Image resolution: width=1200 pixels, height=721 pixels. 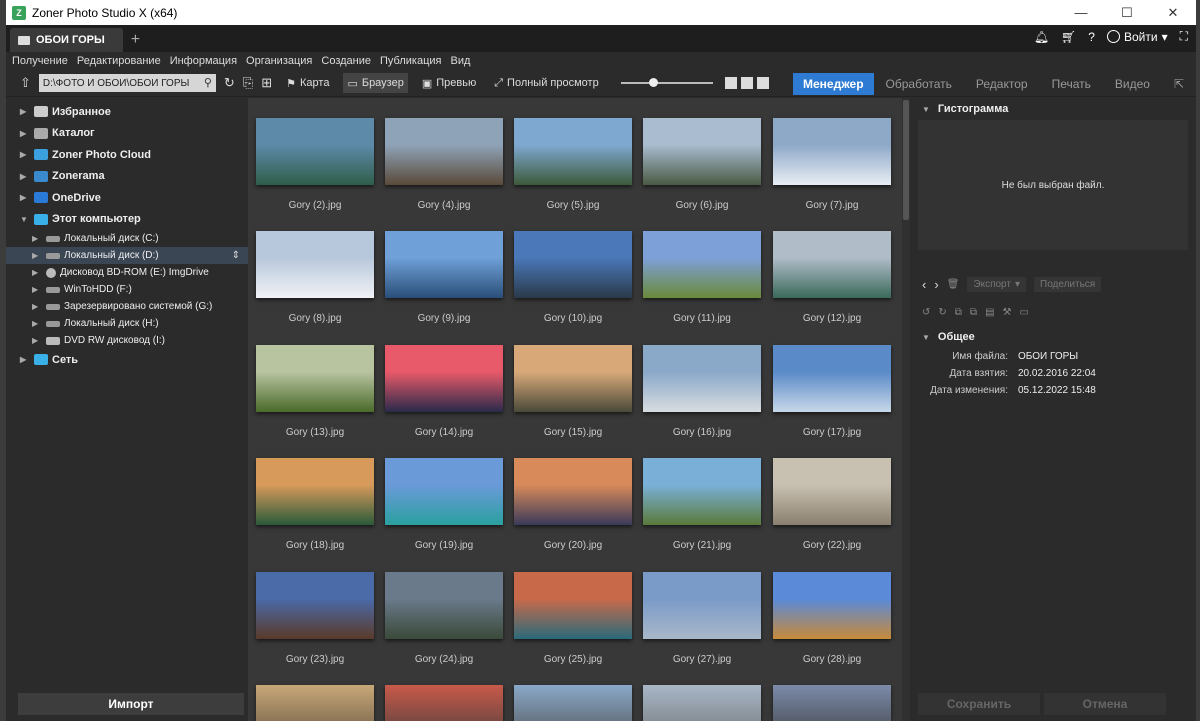 What do you see at coordinates (906, 160) in the screenshot?
I see `scrollbar-thumb` at bounding box center [906, 160].